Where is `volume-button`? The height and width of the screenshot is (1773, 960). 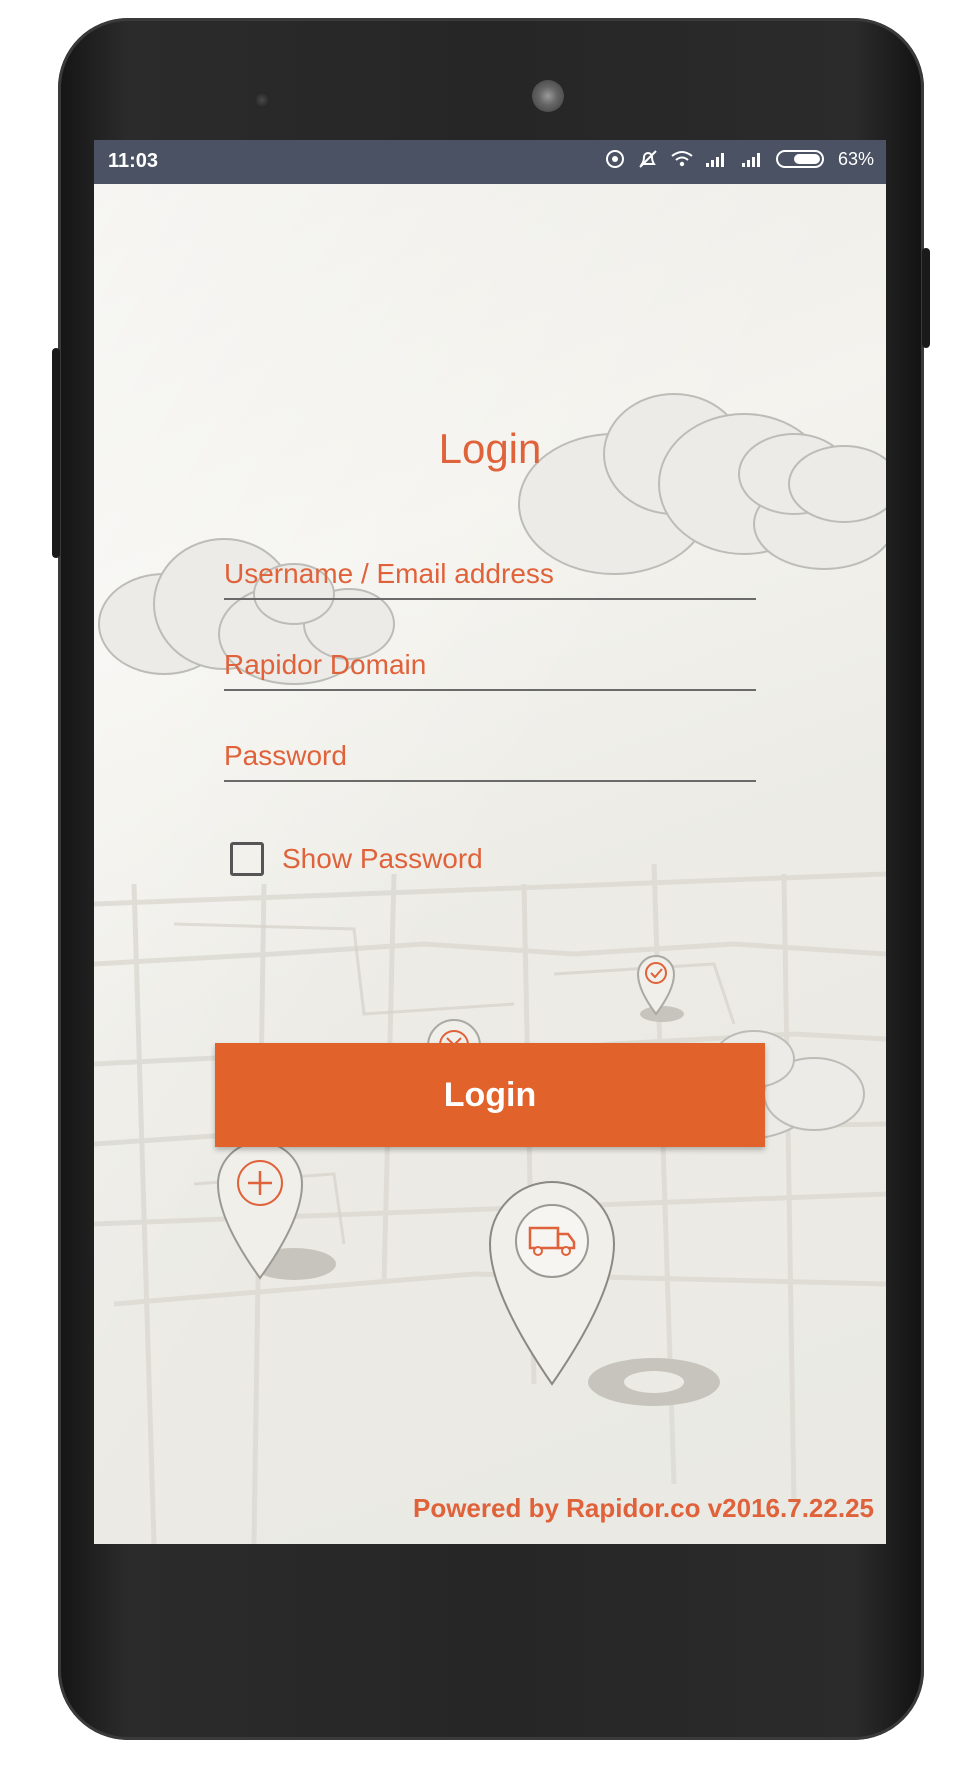
volume-button is located at coordinates (56, 453).